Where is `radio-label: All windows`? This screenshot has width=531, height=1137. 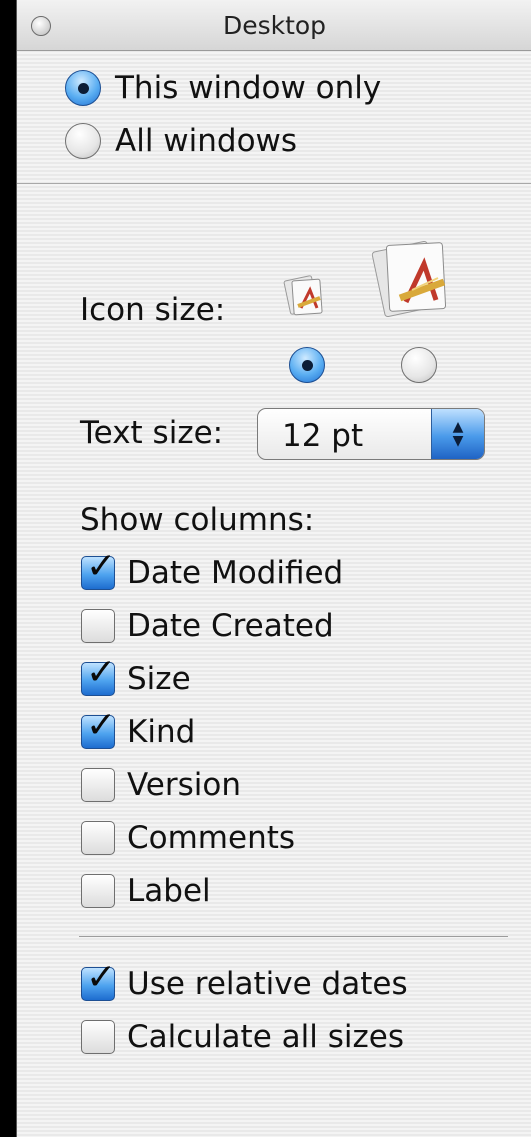
radio-label: All windows is located at coordinates (206, 141).